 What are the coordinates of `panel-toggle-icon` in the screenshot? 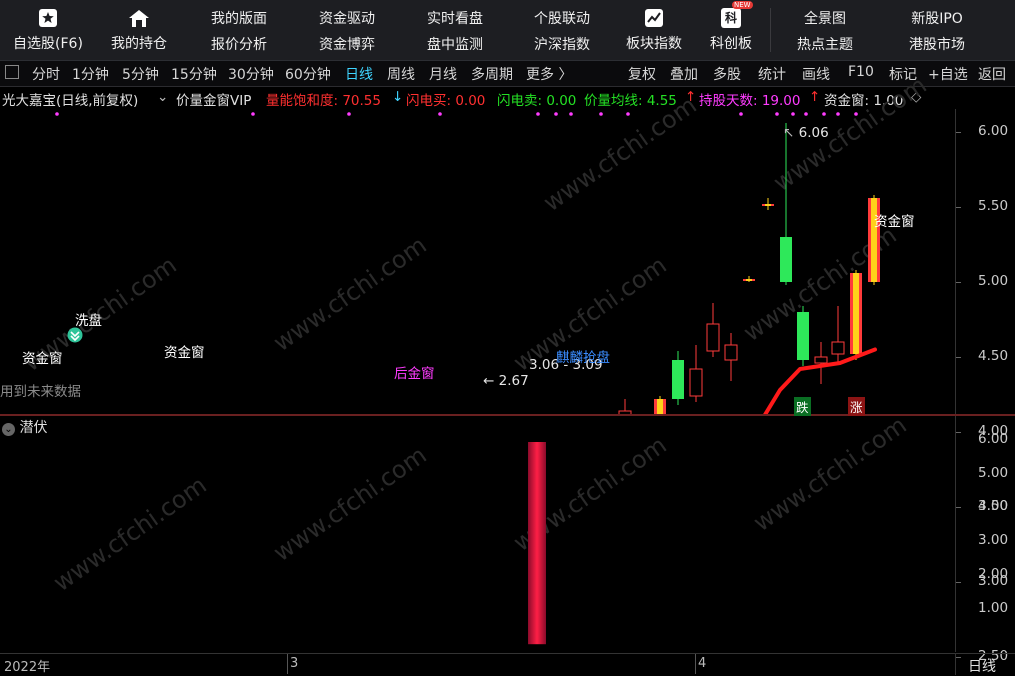 It's located at (12, 72).